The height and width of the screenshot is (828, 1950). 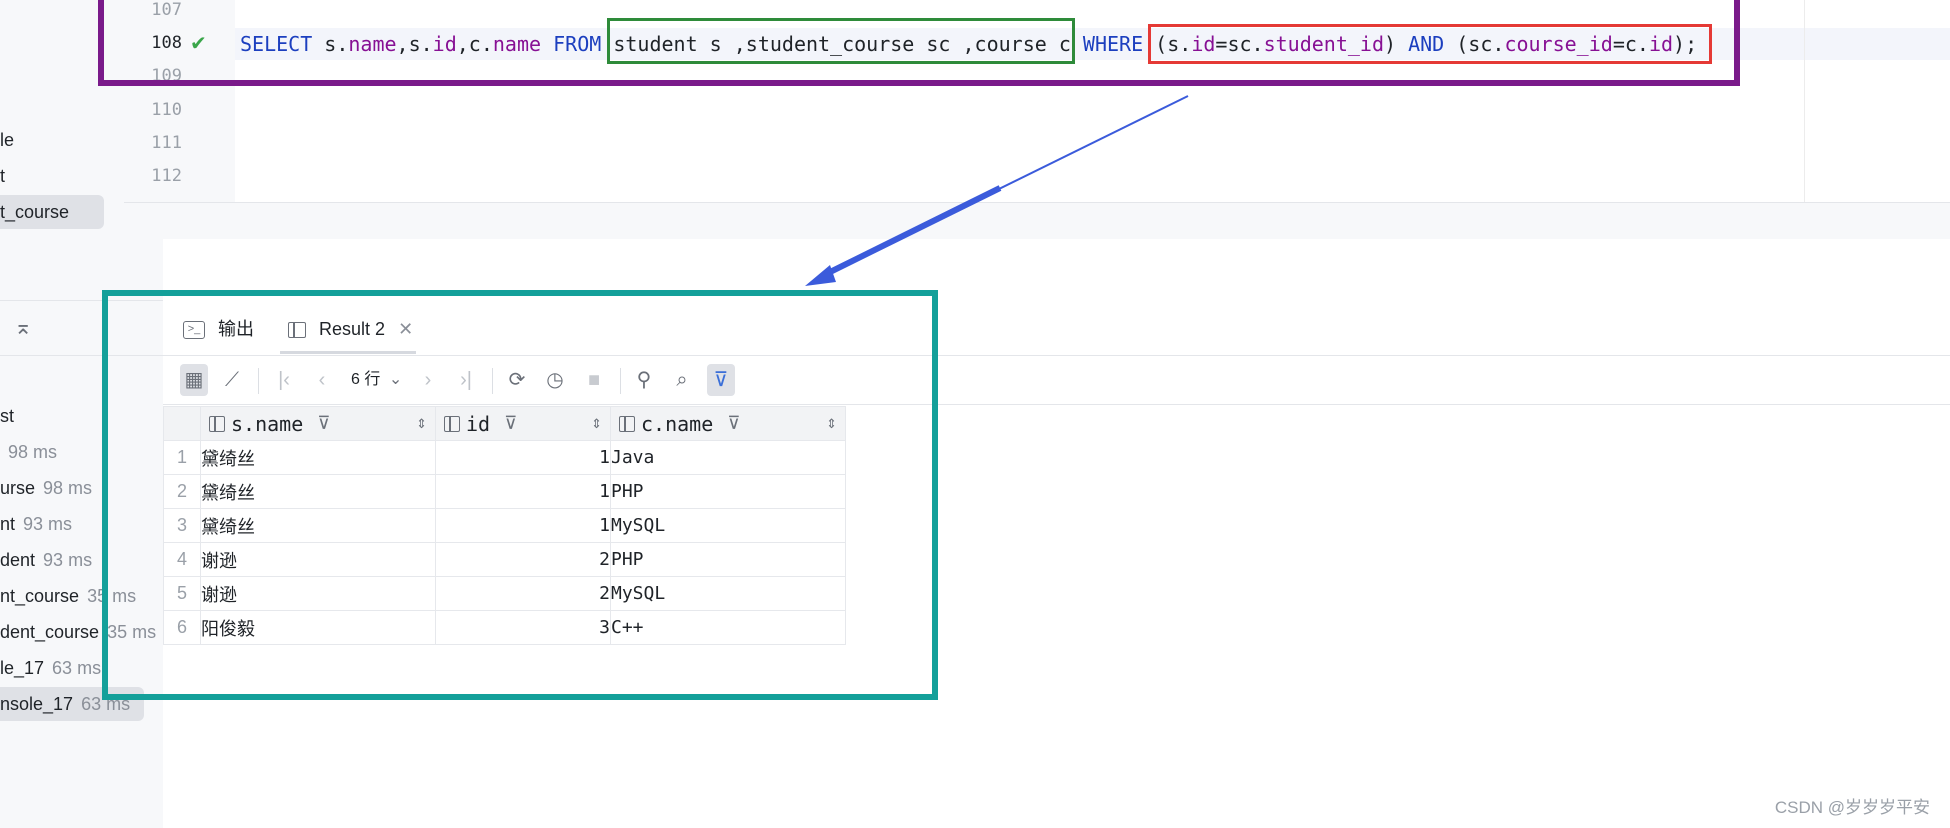 I want to click on annotation-arrow, so click(x=997, y=190).